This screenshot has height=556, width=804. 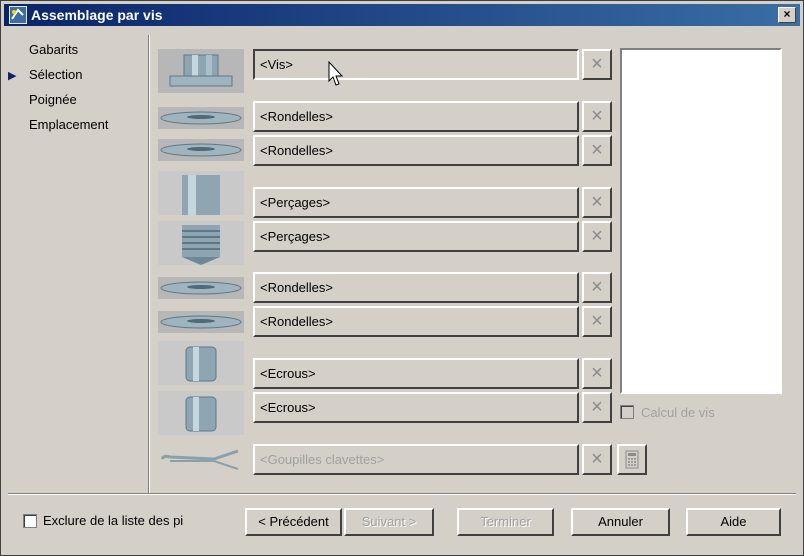 What do you see at coordinates (416, 459) in the screenshot?
I see `field-goupilles-clavettes: <Goupilles clavettes>` at bounding box center [416, 459].